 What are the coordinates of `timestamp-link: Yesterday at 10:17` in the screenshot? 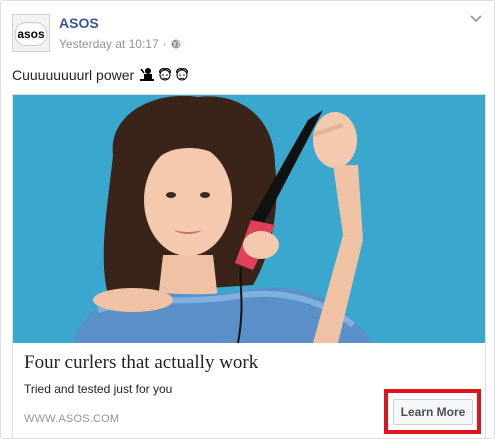 It's located at (109, 44).